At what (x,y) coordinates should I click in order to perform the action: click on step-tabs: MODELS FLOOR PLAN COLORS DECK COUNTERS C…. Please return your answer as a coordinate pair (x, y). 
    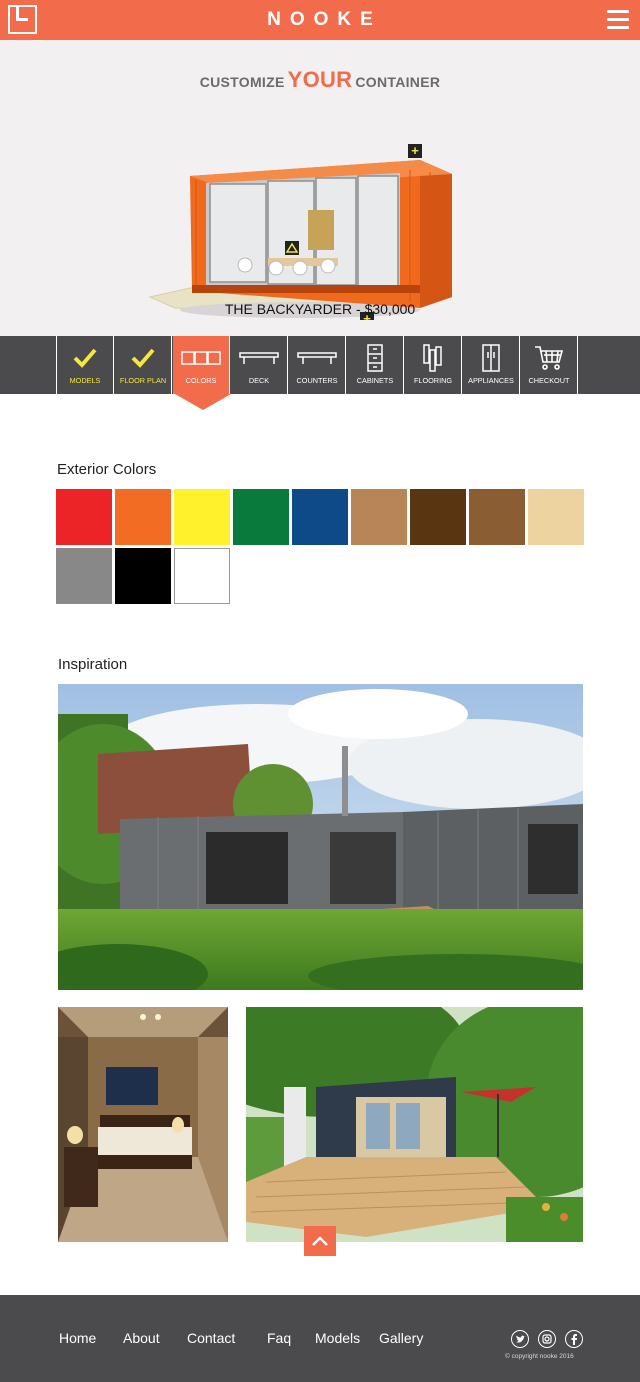
    Looking at the image, I should click on (320, 365).